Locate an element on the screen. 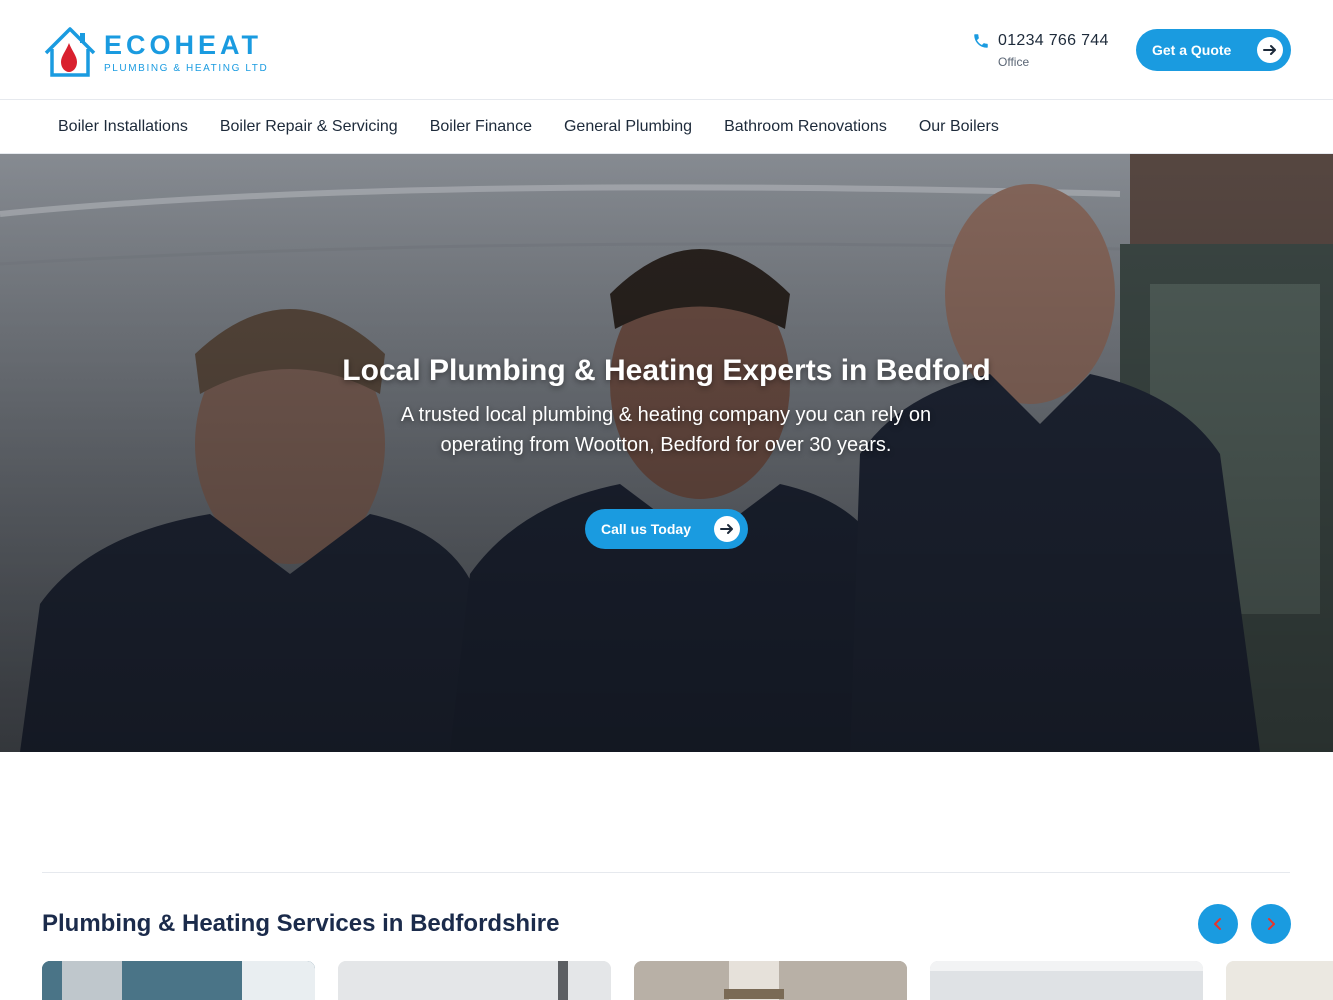 This screenshot has width=1333, height=1000. get-a-quote-button: Get a Quote is located at coordinates (1213, 50).